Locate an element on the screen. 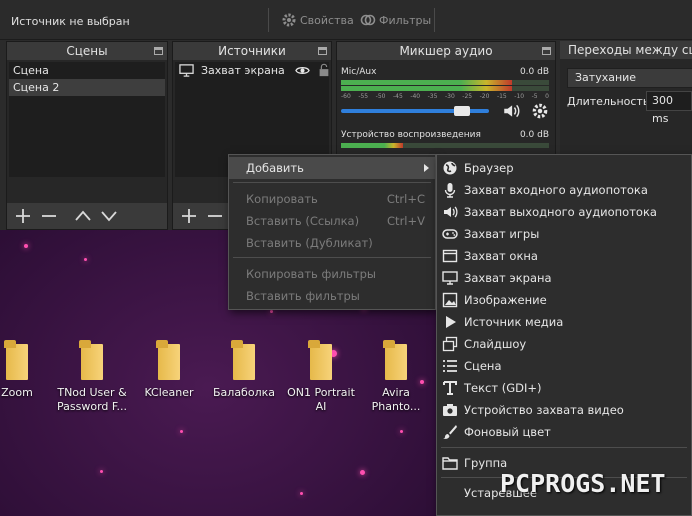 The width and height of the screenshot is (692, 516). scenes-dock: Сцены Сцена Сцена 2 is located at coordinates (87, 135).